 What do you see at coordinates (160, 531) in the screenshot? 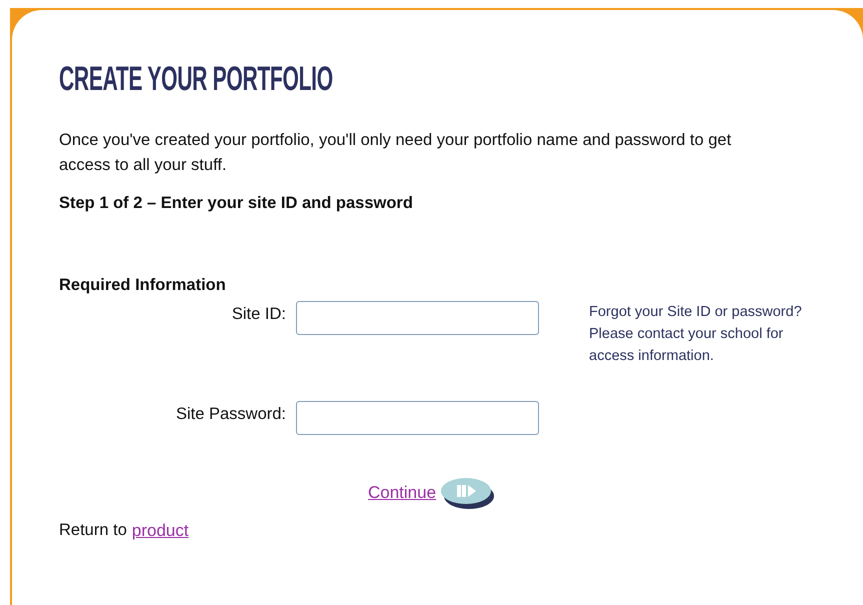
I see `product-link: product` at bounding box center [160, 531].